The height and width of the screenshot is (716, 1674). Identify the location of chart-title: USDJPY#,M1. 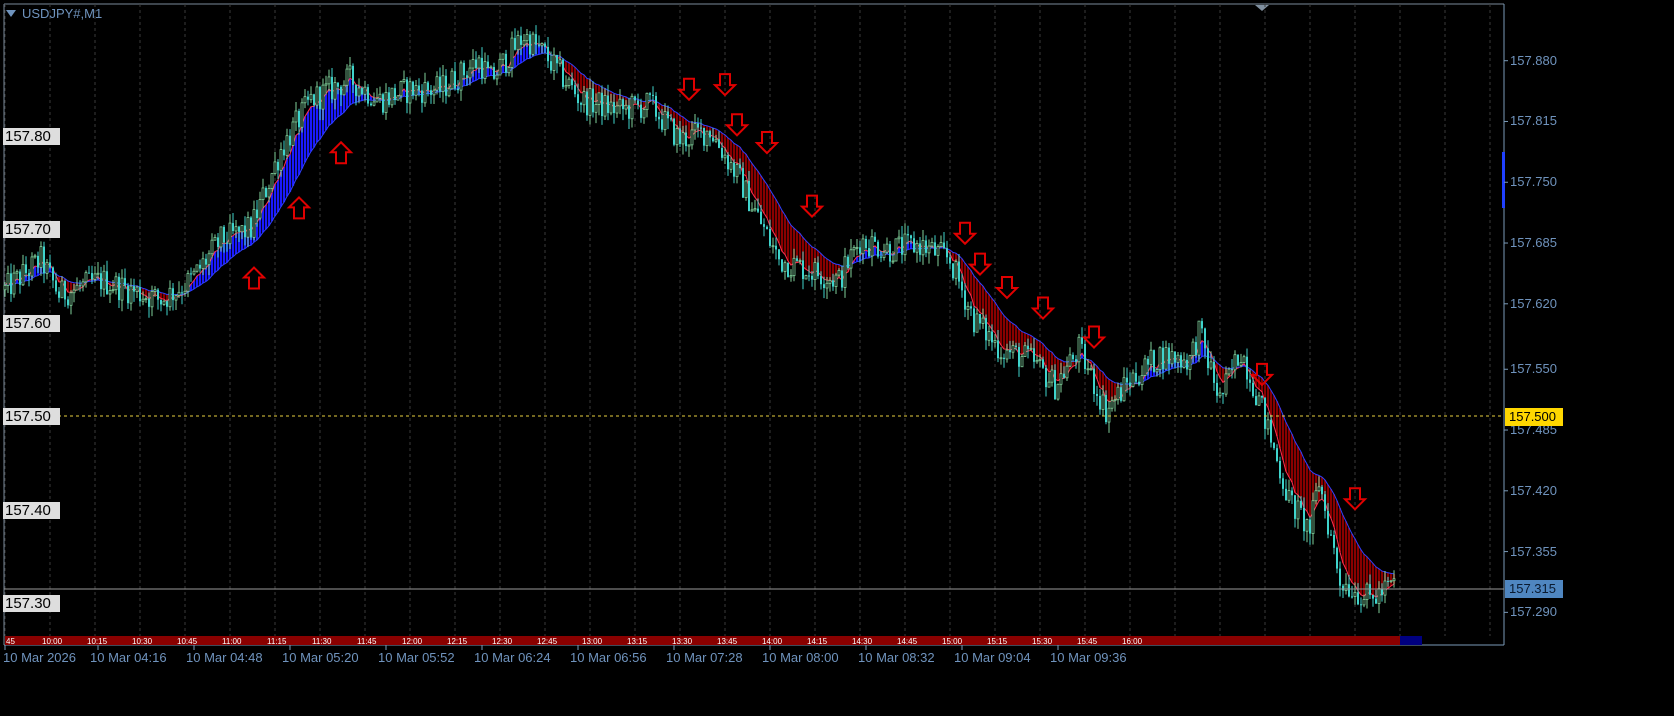
(54, 13).